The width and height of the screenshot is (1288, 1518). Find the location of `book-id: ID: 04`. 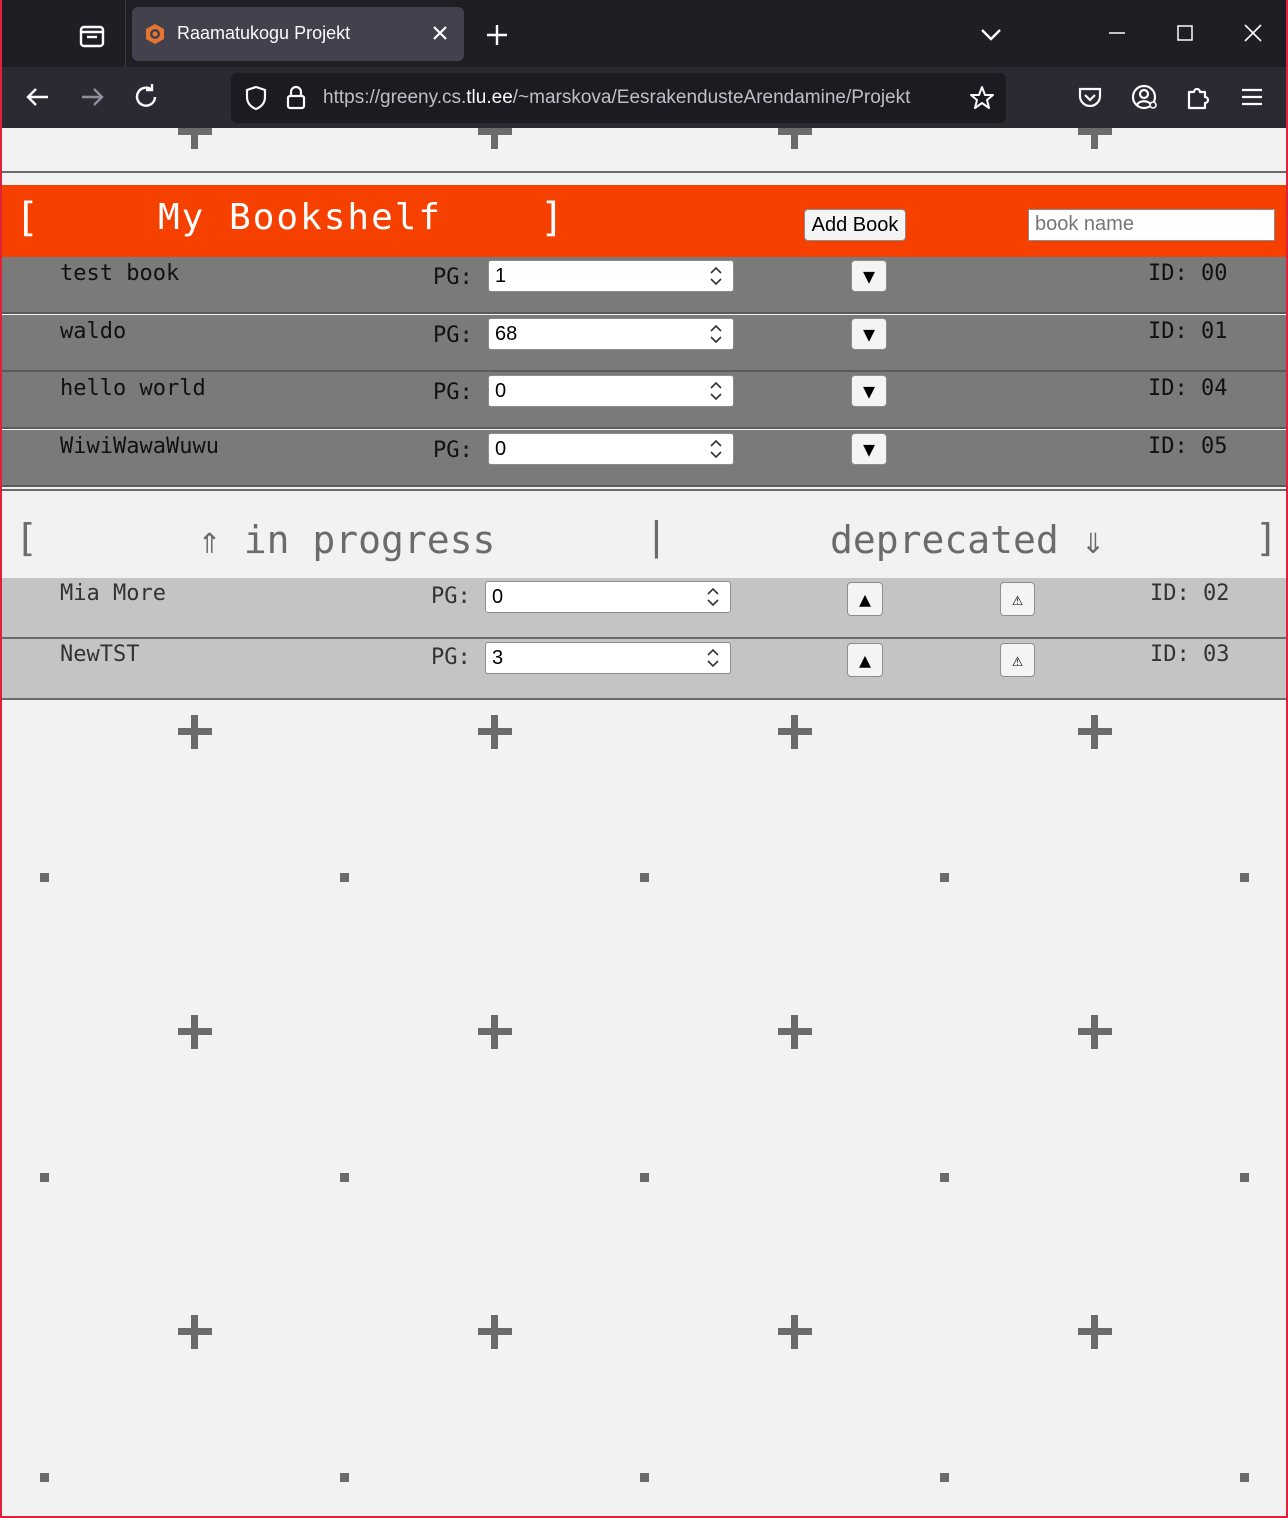

book-id: ID: 04 is located at coordinates (1188, 388).